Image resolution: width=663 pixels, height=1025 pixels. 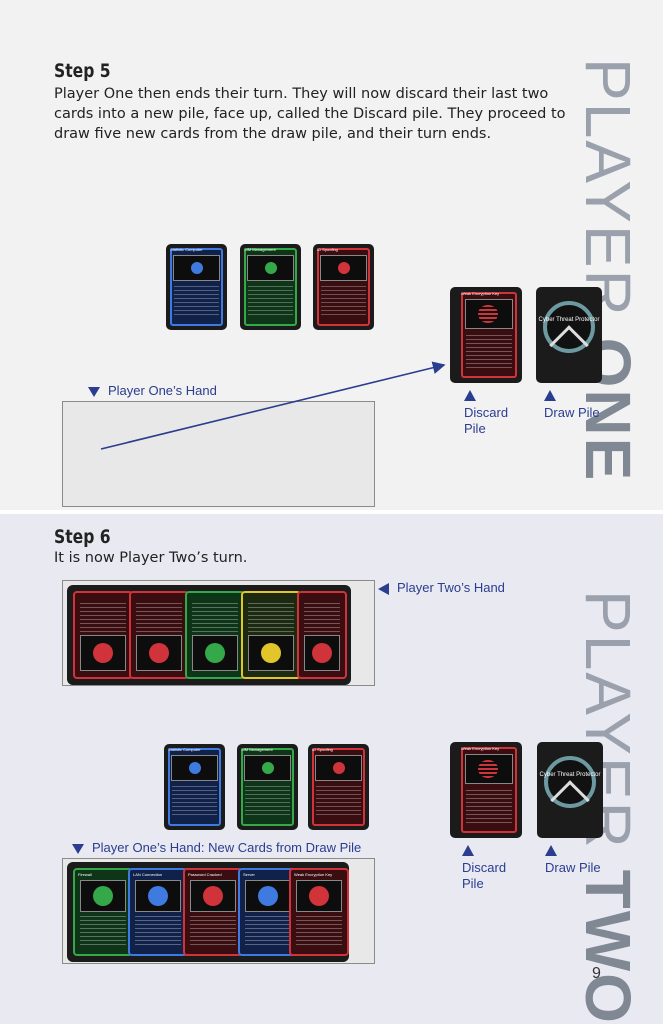 I want to click on player-two-side-title: PLAYER TWO, so click(x=608, y=807).